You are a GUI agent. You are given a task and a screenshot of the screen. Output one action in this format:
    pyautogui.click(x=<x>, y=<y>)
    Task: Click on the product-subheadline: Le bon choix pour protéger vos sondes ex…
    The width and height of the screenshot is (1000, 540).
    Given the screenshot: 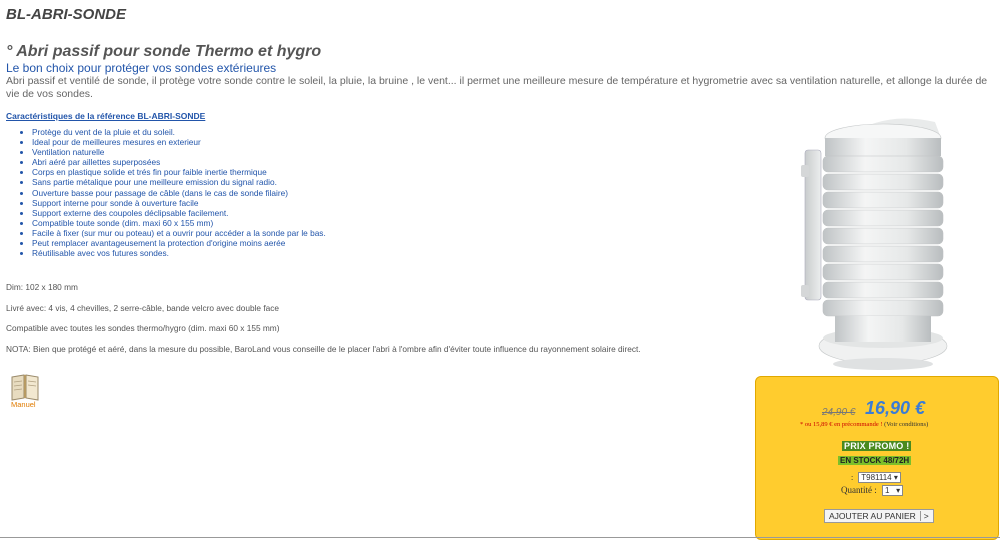 What is the action you would take?
    pyautogui.click(x=141, y=68)
    